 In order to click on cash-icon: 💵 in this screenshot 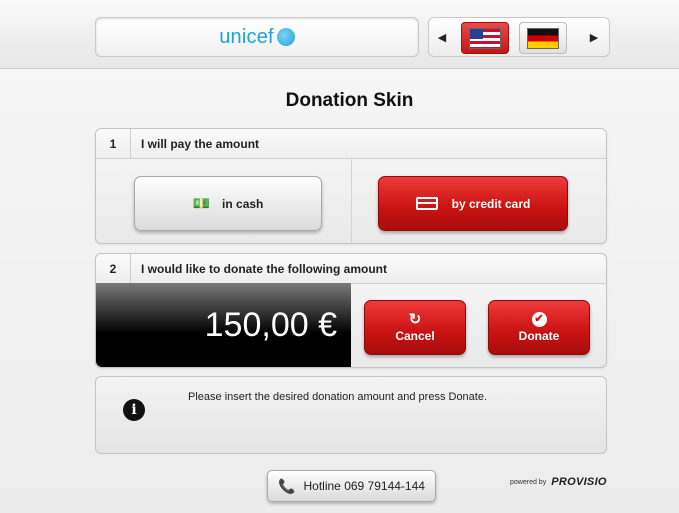, I will do `click(201, 203)`.